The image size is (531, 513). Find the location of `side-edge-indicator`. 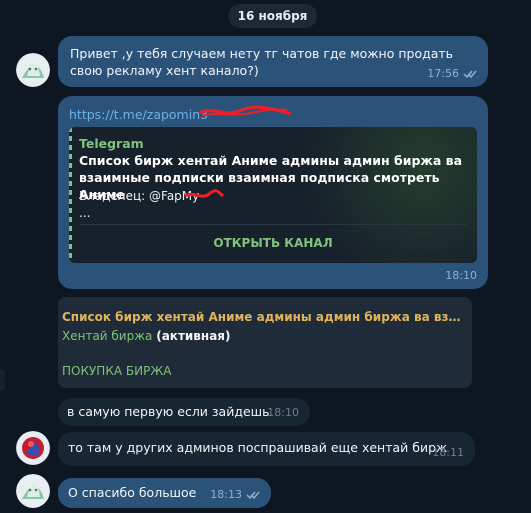

side-edge-indicator is located at coordinates (2, 380).